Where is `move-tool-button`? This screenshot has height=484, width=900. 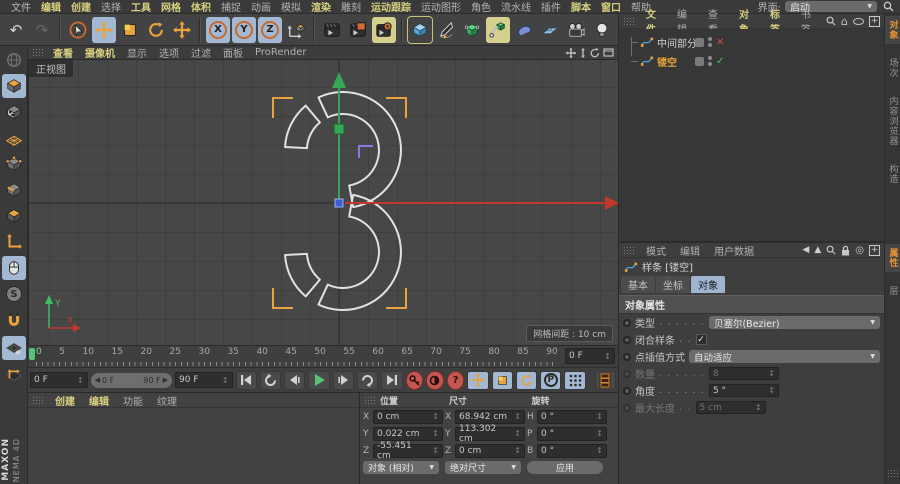 move-tool-button is located at coordinates (104, 29).